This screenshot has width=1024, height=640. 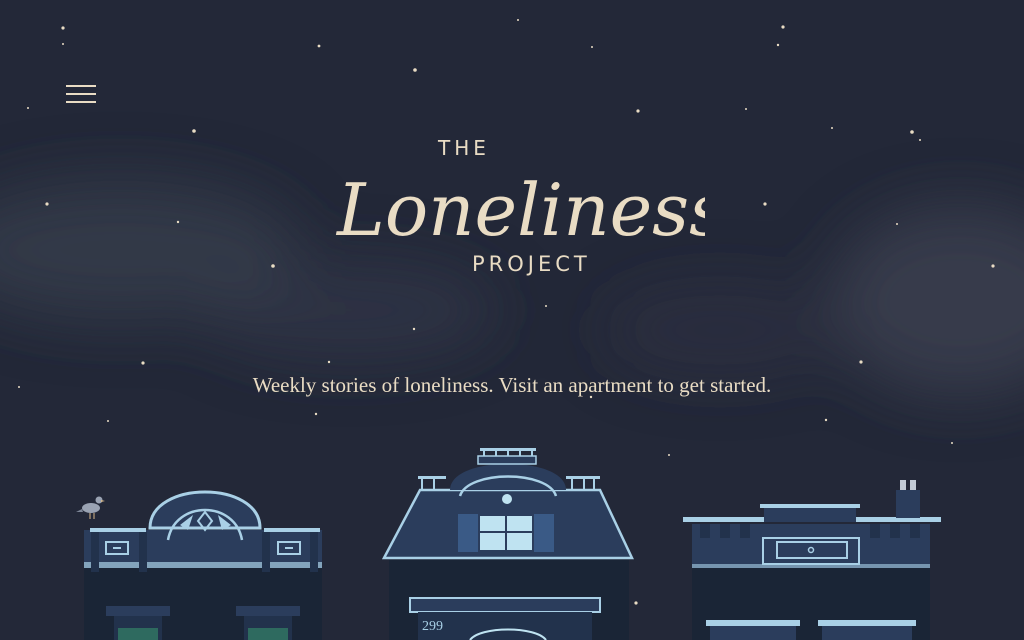 I want to click on building-number: 299, so click(x=432, y=626).